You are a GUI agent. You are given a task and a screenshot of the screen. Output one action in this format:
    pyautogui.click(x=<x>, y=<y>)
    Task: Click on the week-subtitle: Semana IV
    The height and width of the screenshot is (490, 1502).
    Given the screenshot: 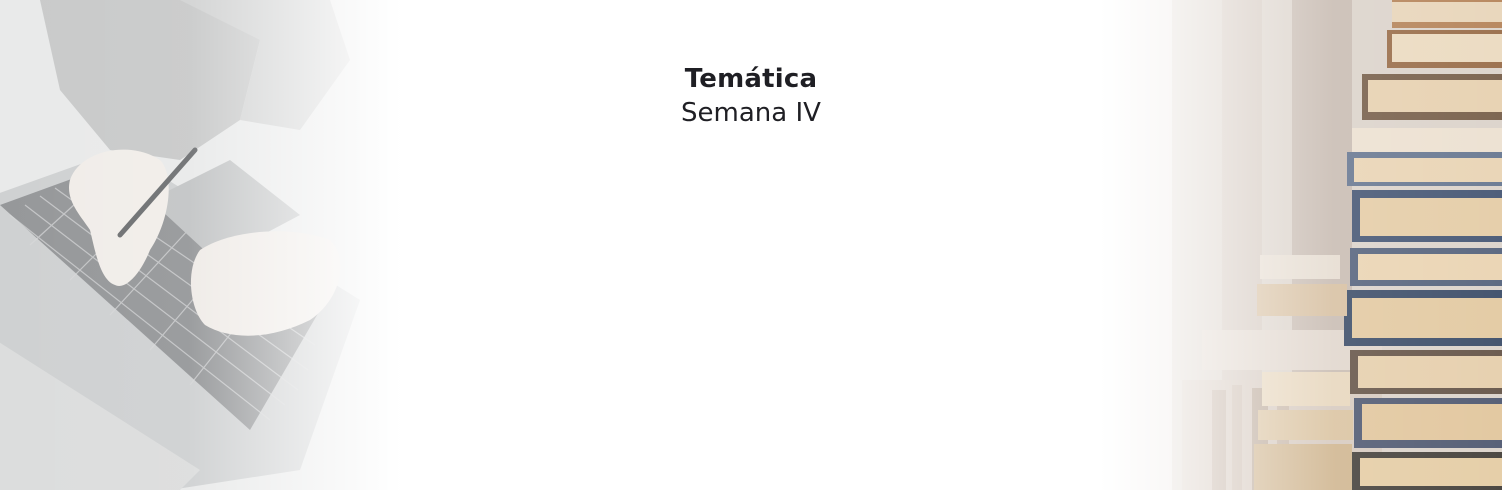 What is the action you would take?
    pyautogui.click(x=751, y=112)
    